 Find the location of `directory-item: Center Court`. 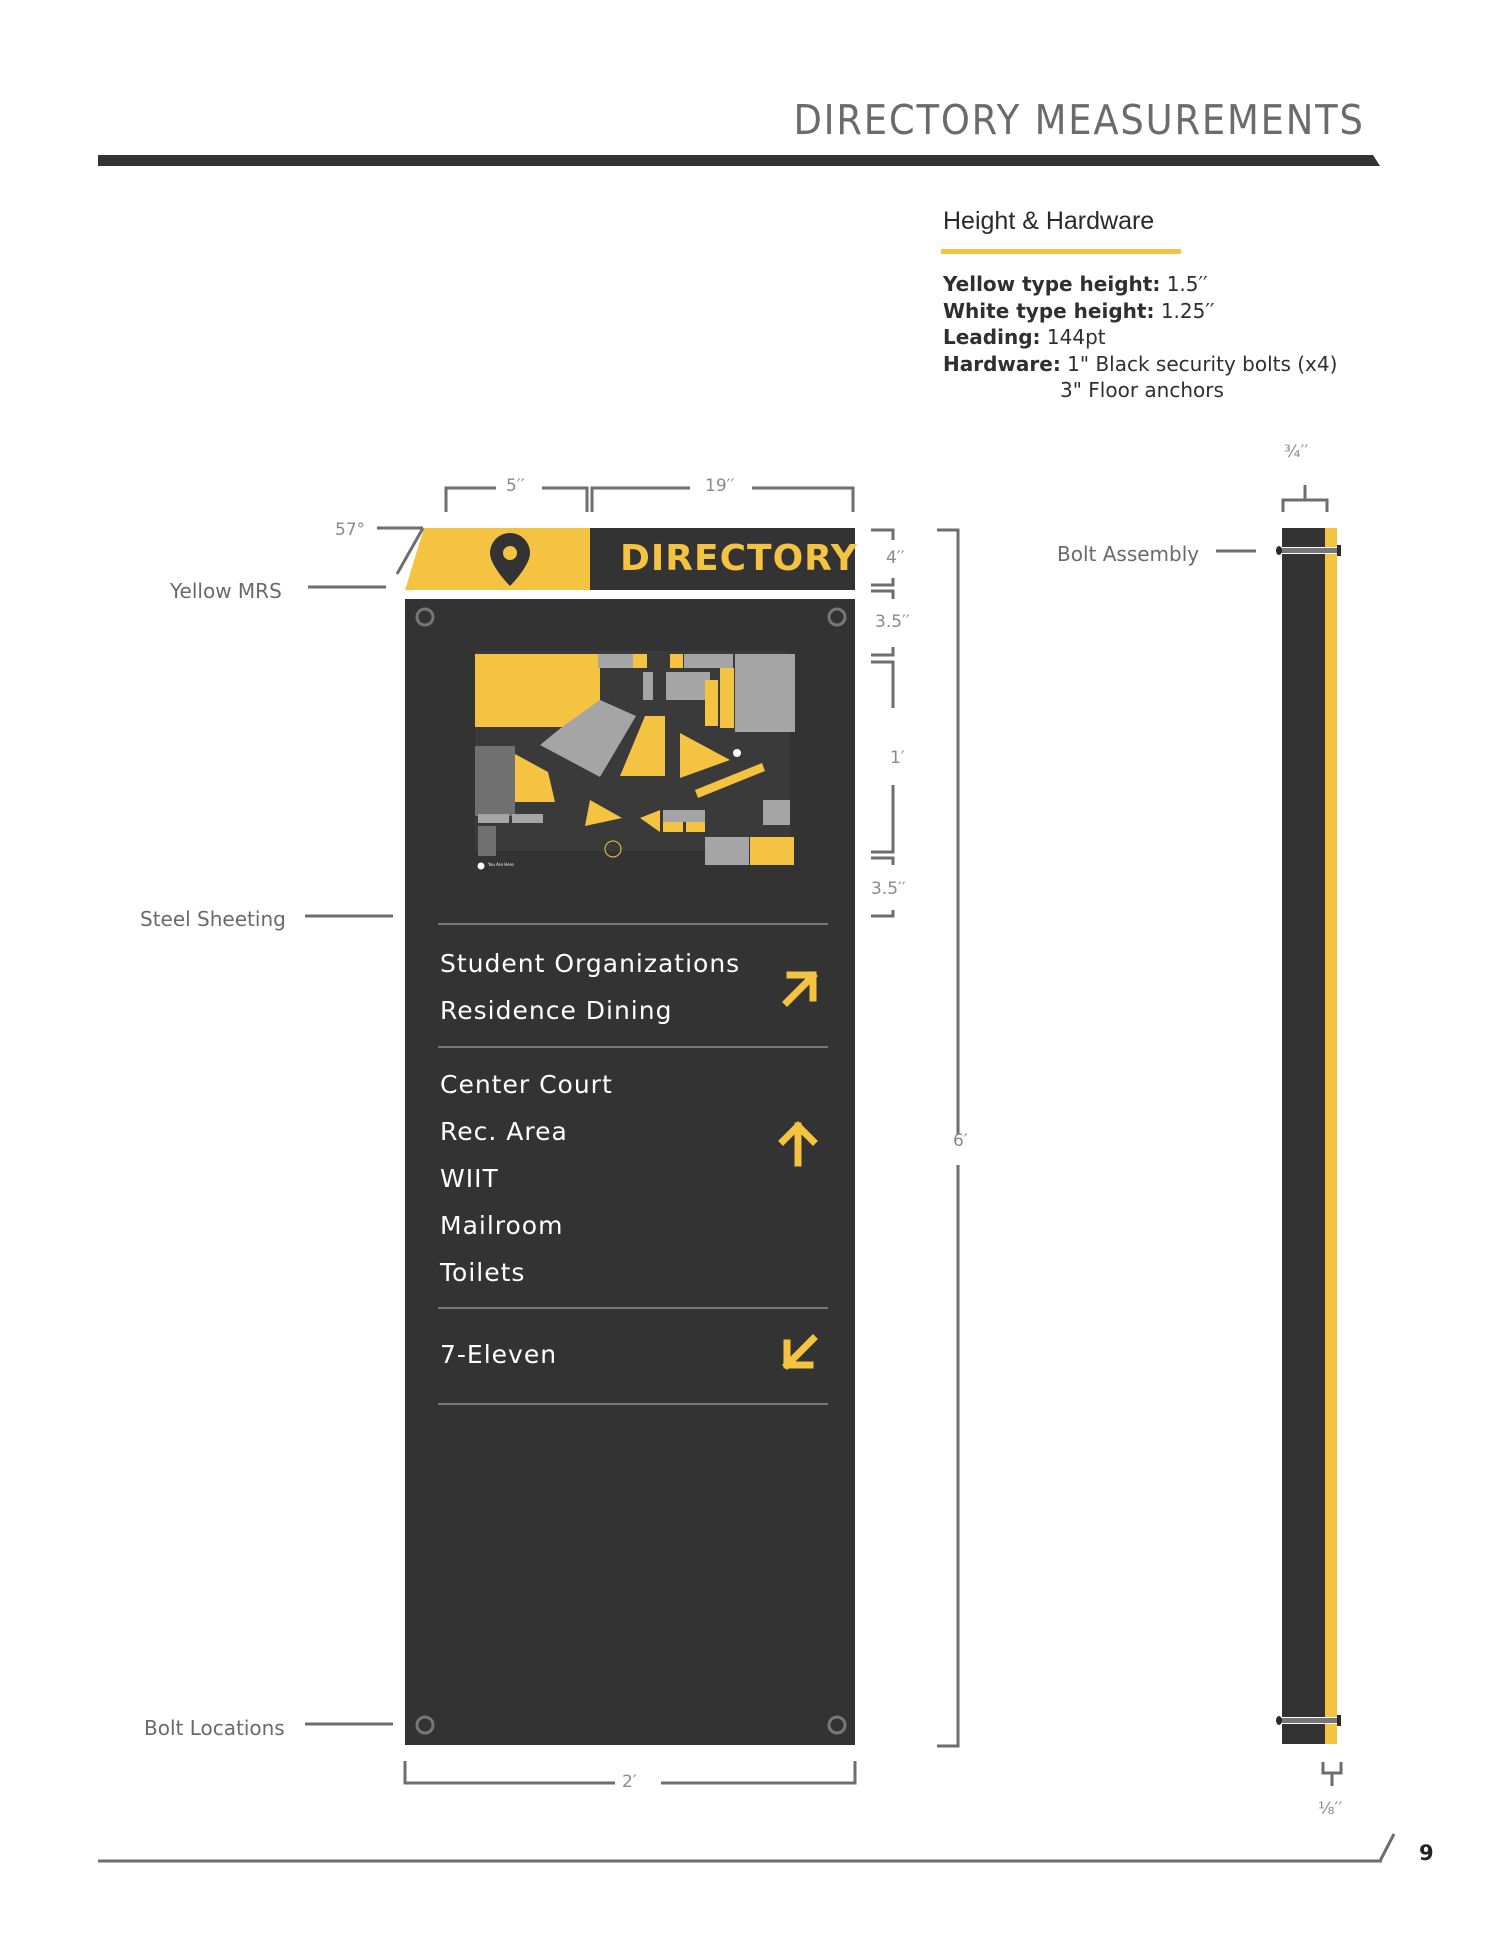

directory-item: Center Court is located at coordinates (526, 1084).